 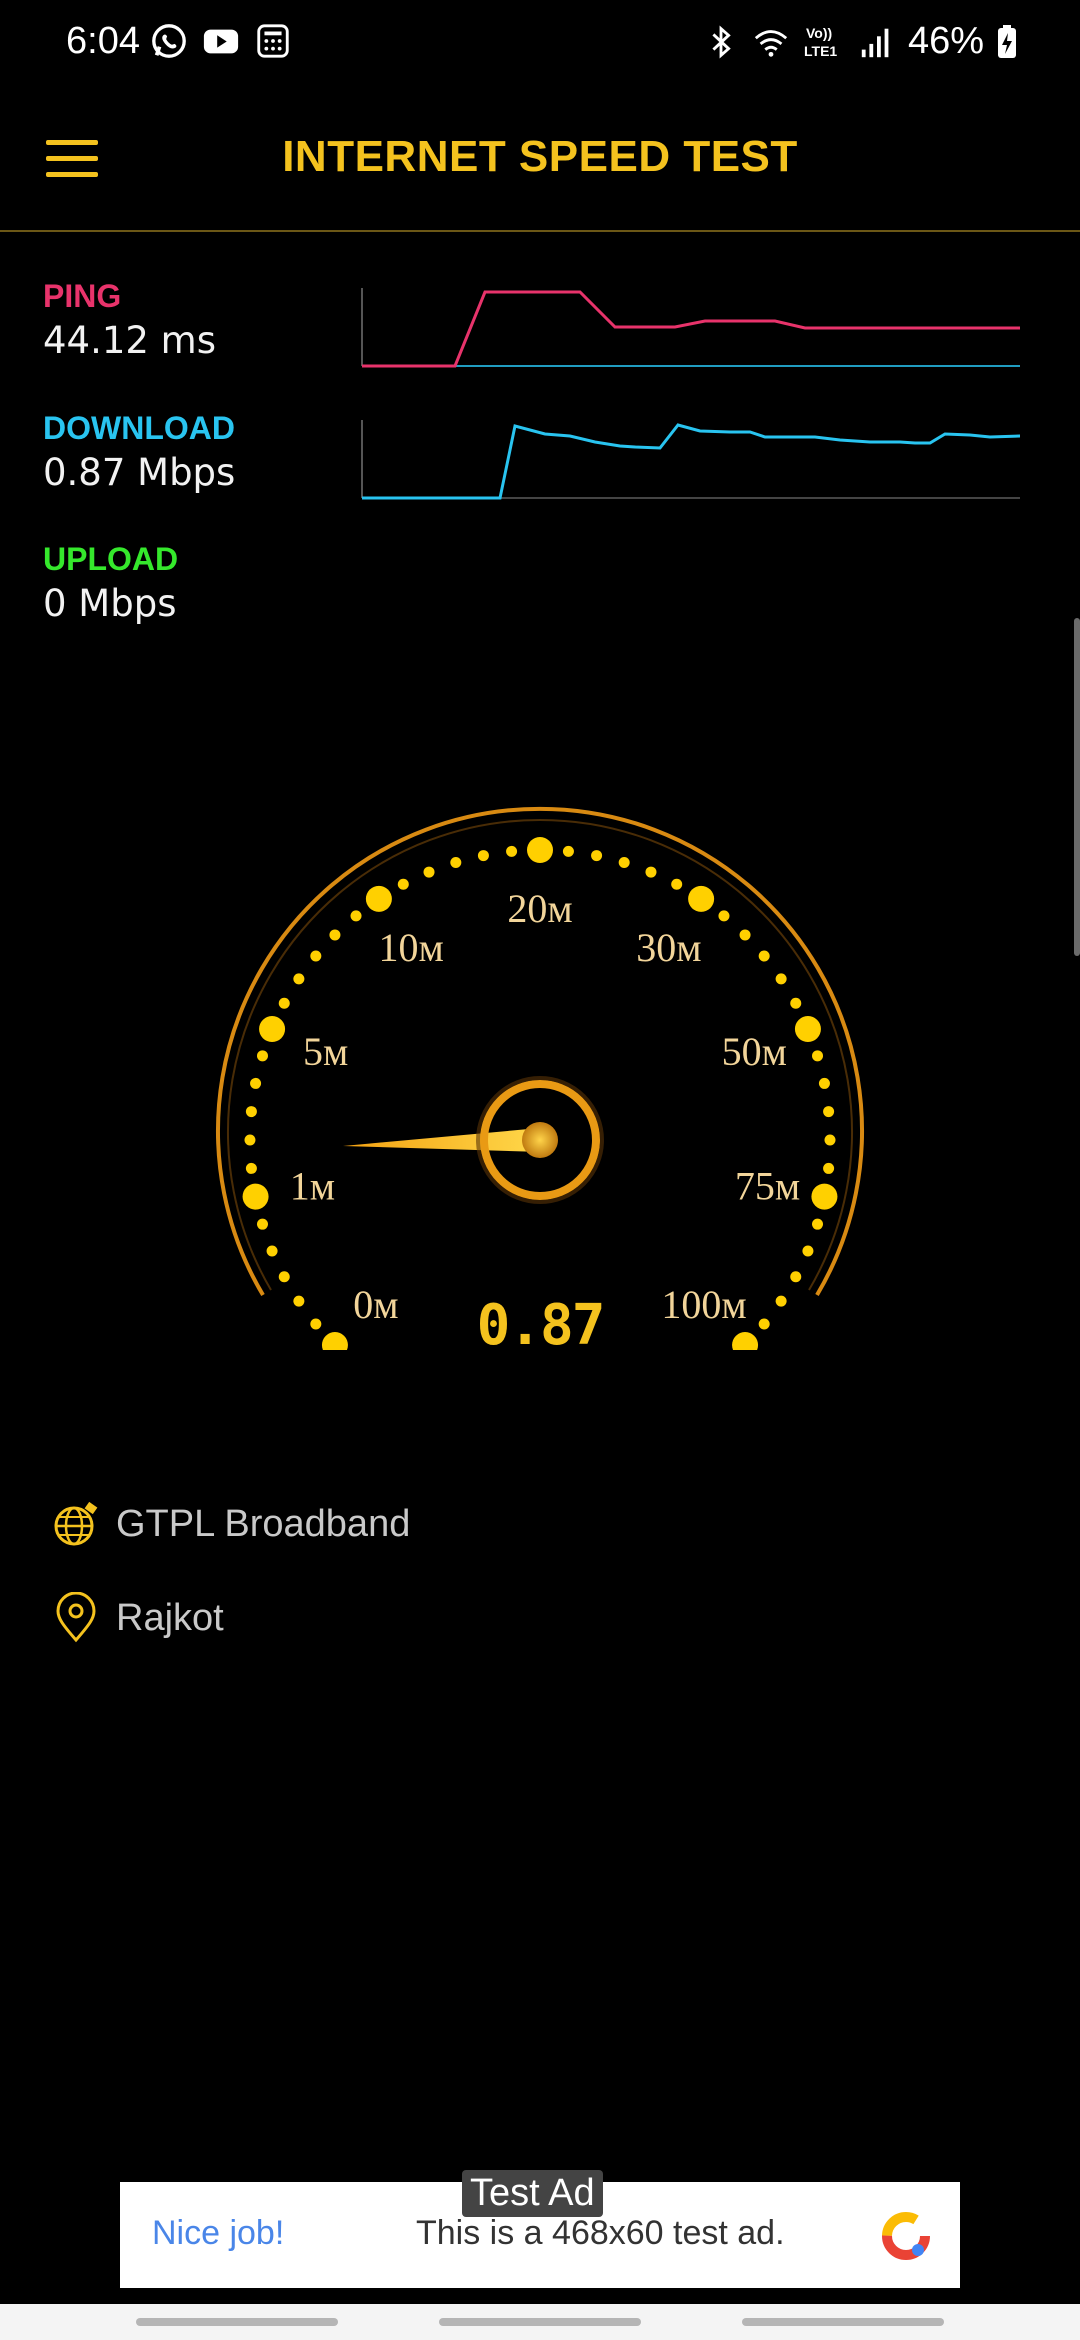 I want to click on location-row: Rajkot, so click(x=138, y=1618).